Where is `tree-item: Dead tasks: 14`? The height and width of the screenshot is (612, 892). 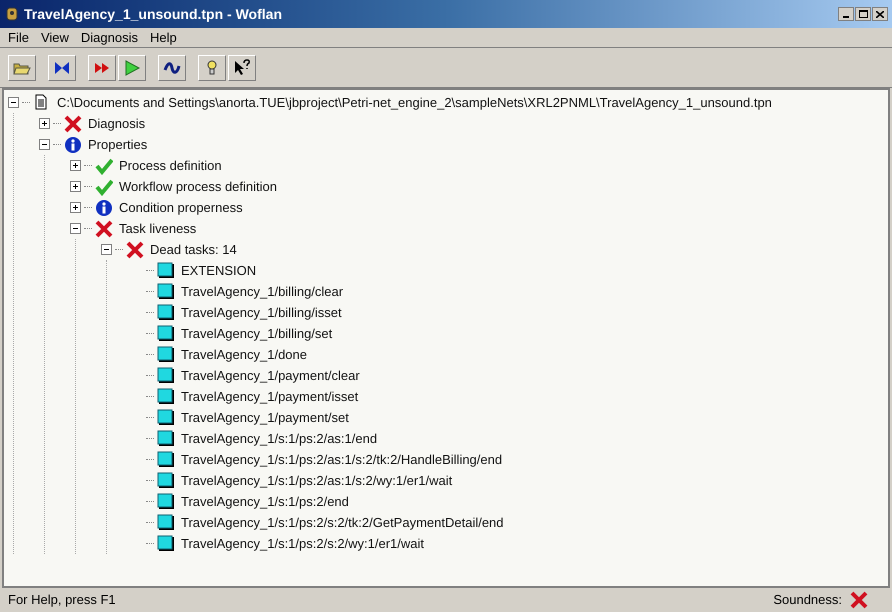 tree-item: Dead tasks: 14 is located at coordinates (193, 250).